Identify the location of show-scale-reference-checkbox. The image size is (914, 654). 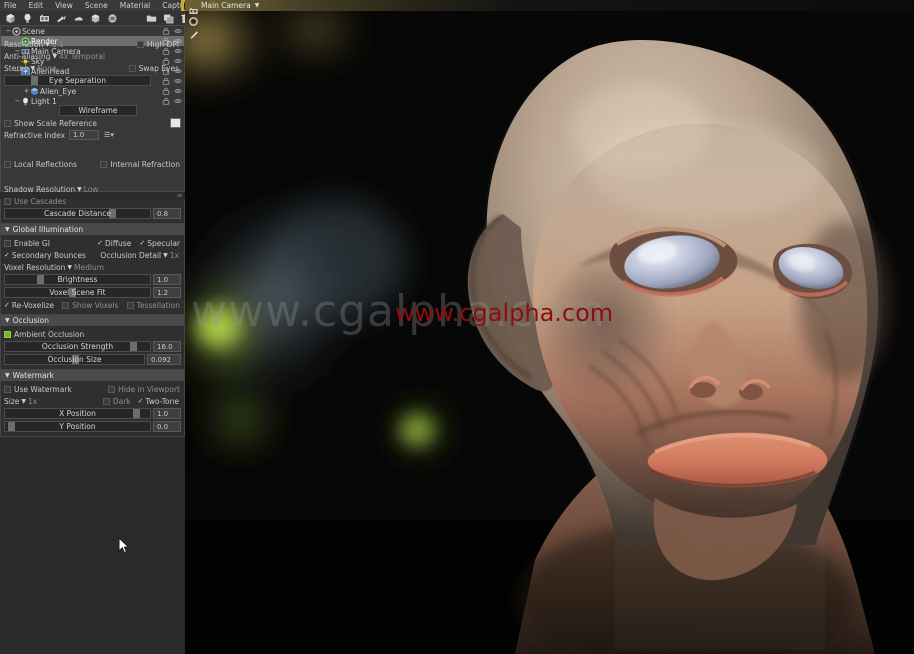
(7, 123).